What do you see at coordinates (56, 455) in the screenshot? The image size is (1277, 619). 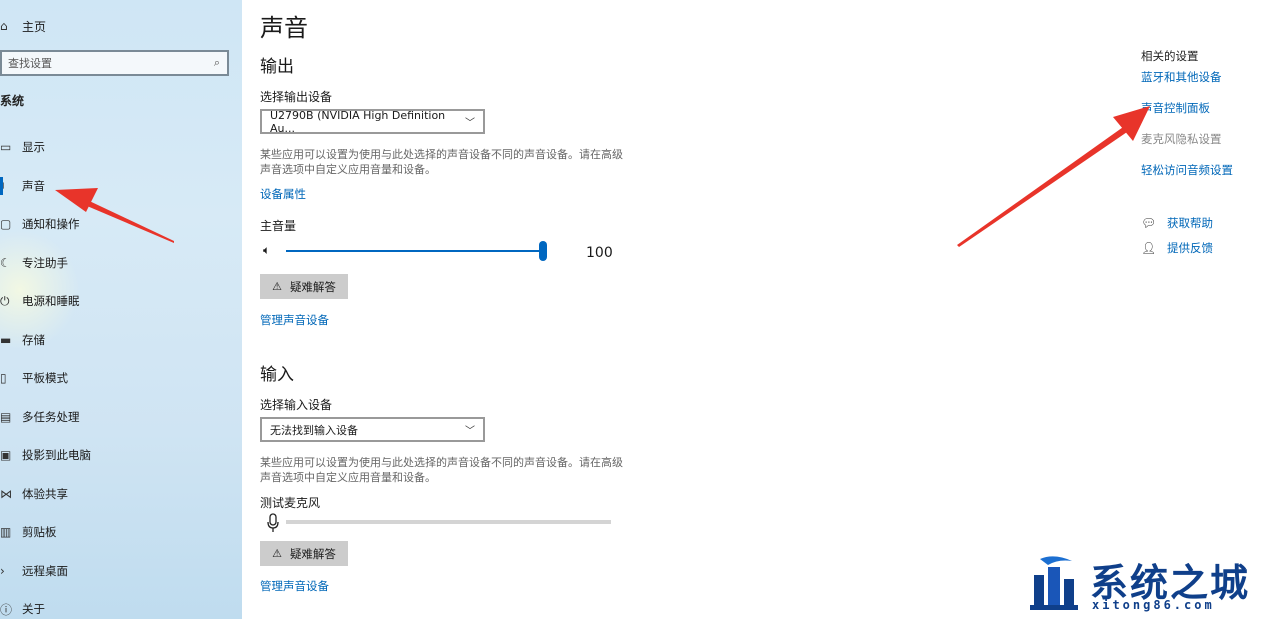 I see `sidebar-item-label: 投影到此电脑` at bounding box center [56, 455].